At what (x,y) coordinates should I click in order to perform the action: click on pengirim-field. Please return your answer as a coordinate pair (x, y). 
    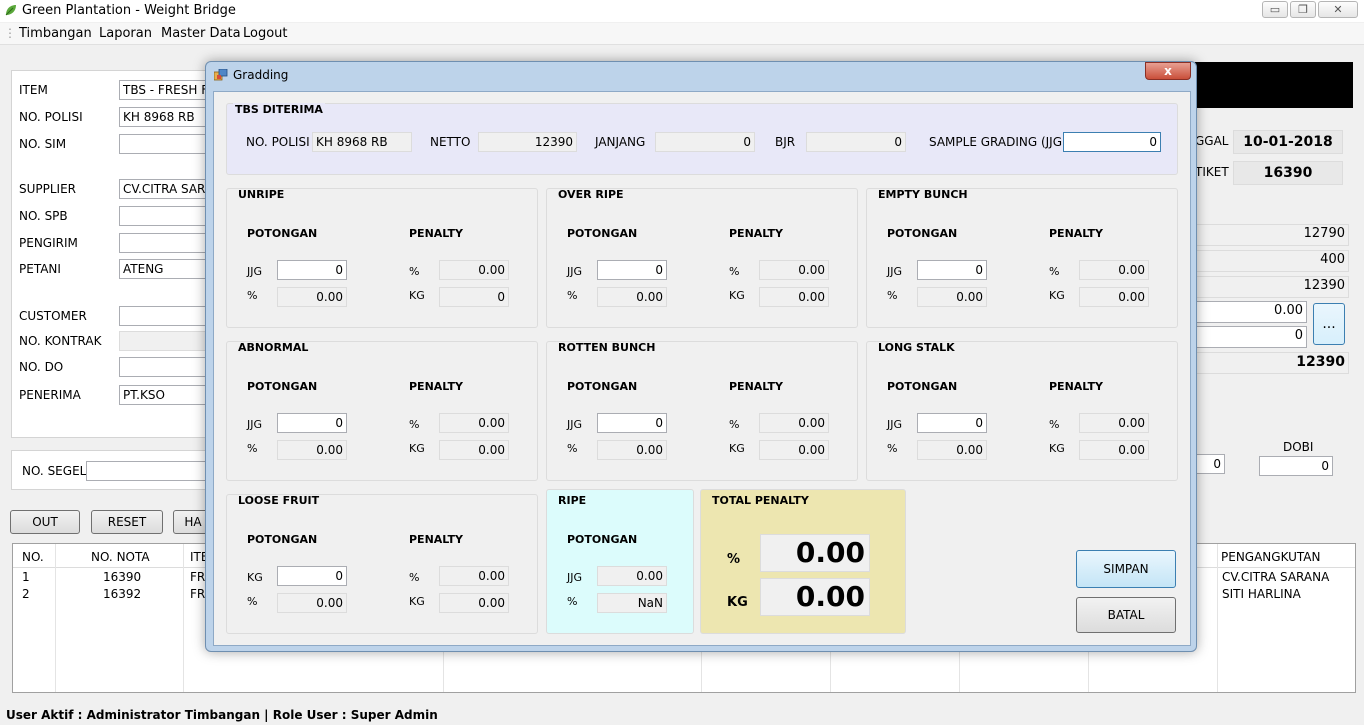
    Looking at the image, I should click on (169, 243).